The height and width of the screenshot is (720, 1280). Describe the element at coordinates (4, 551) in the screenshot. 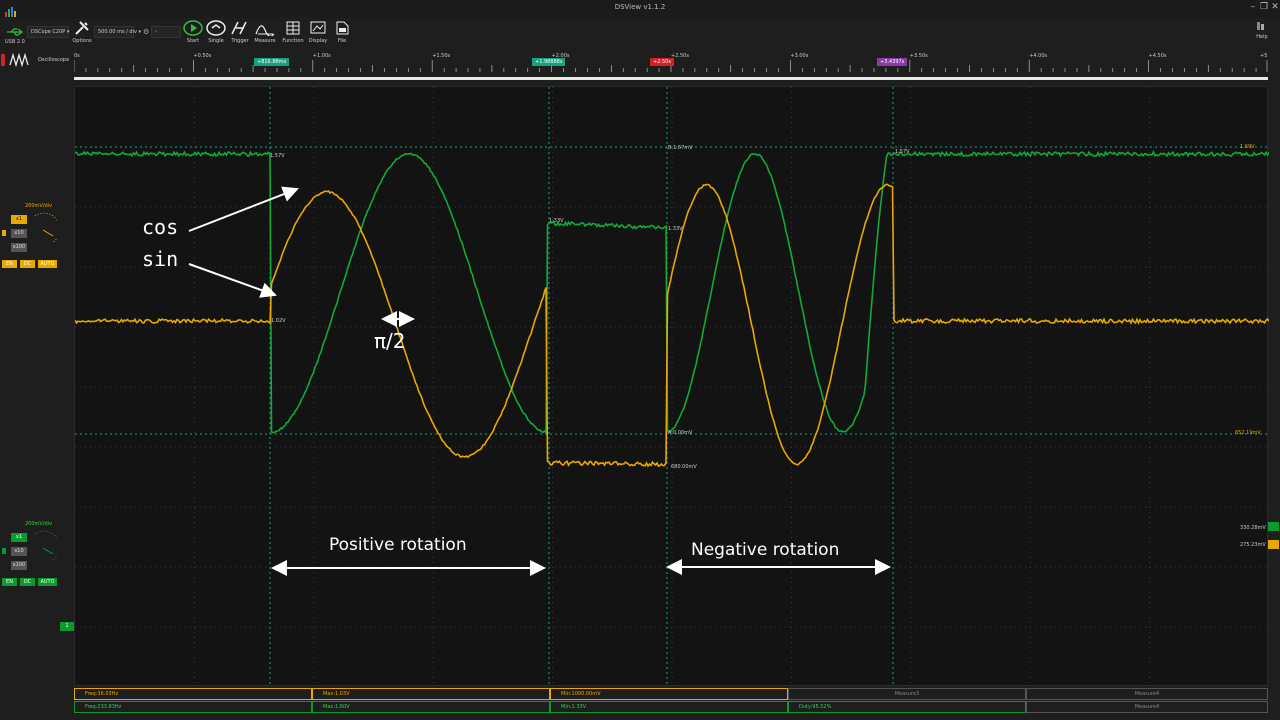

I see `channel1-marker` at that location.